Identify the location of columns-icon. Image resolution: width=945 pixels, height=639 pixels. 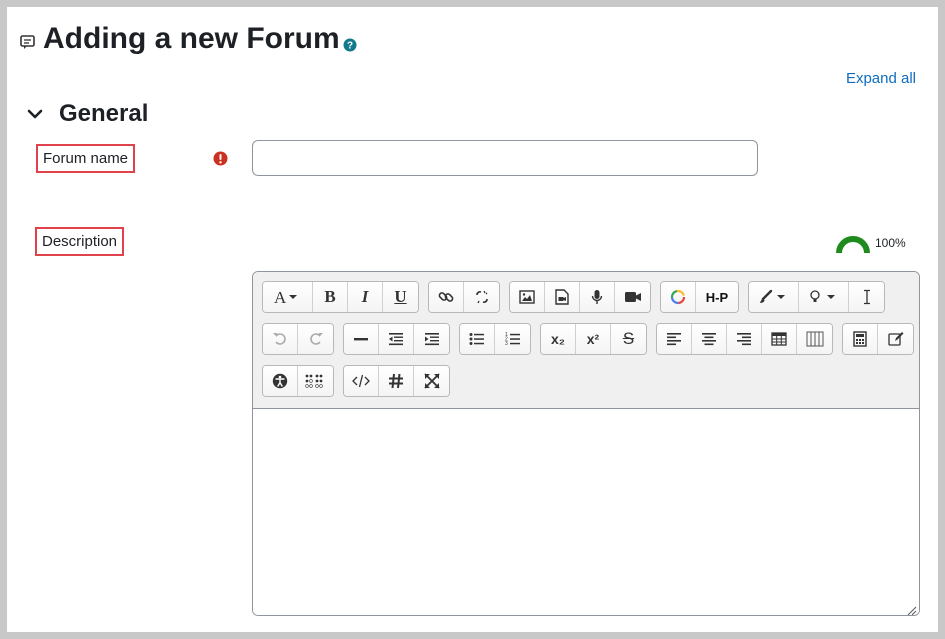
(814, 339).